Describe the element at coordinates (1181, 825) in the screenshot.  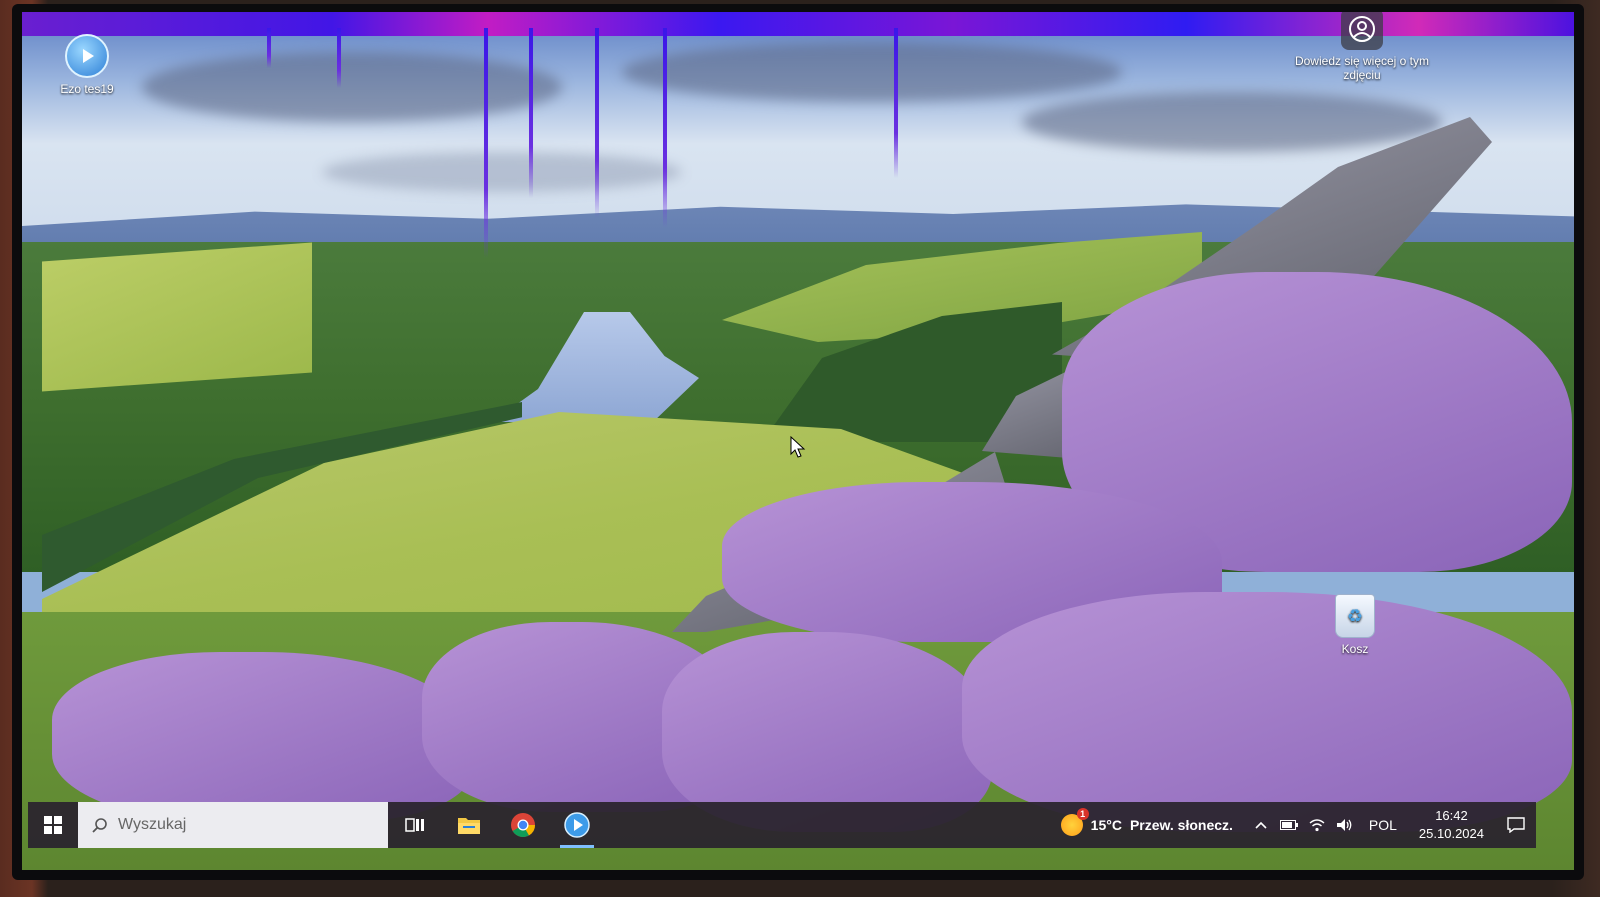
I see `weather-description: Przew. słonecz.` at that location.